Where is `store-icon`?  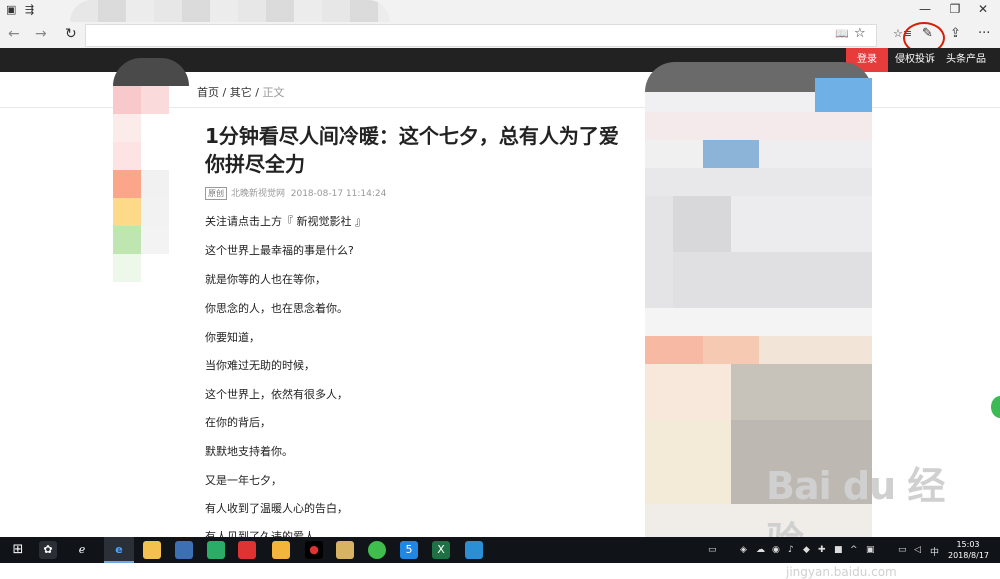
store-icon is located at coordinates (184, 550).